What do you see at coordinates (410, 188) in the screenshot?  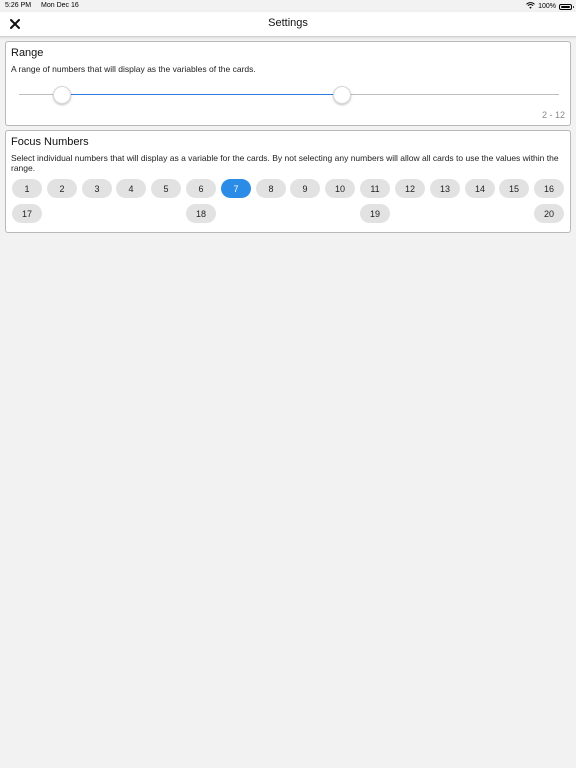 I see `number-chip-12: 12` at bounding box center [410, 188].